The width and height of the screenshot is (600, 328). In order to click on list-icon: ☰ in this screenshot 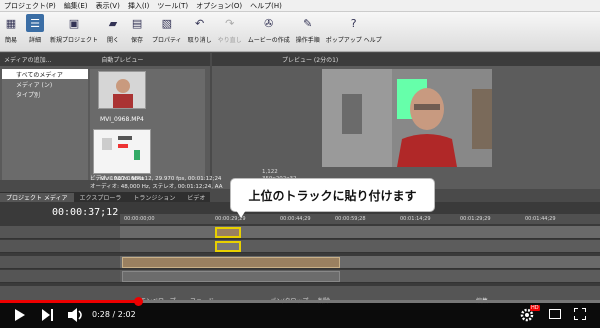, I will do `click(35, 23)`.